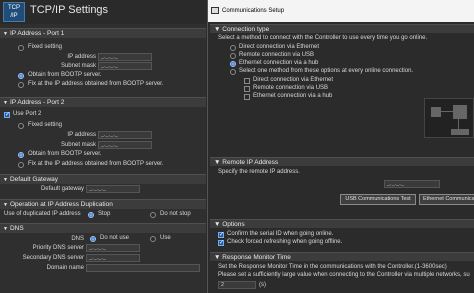 The height and width of the screenshot is (293, 474). I want to click on duplication-do-not-stop-radio, so click(153, 215).